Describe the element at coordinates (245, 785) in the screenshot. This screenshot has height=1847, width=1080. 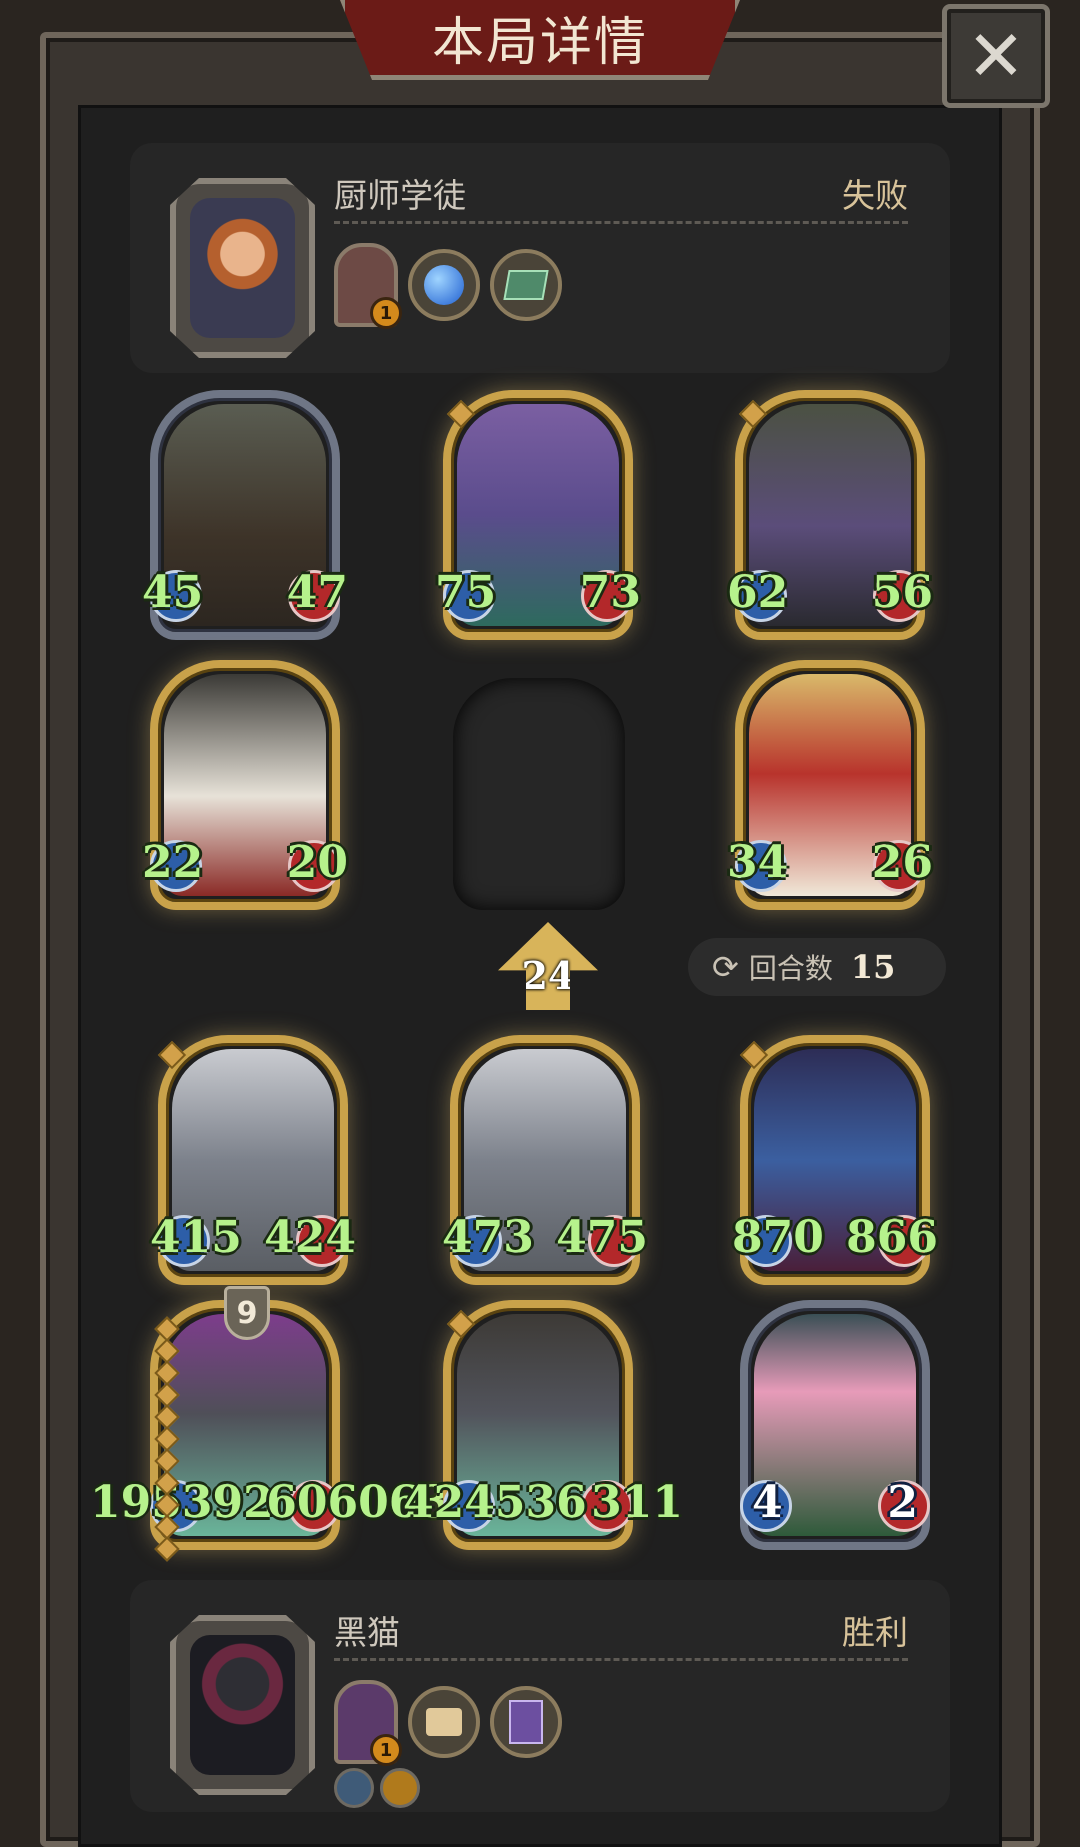
I see `board-unit: 22 20` at that location.